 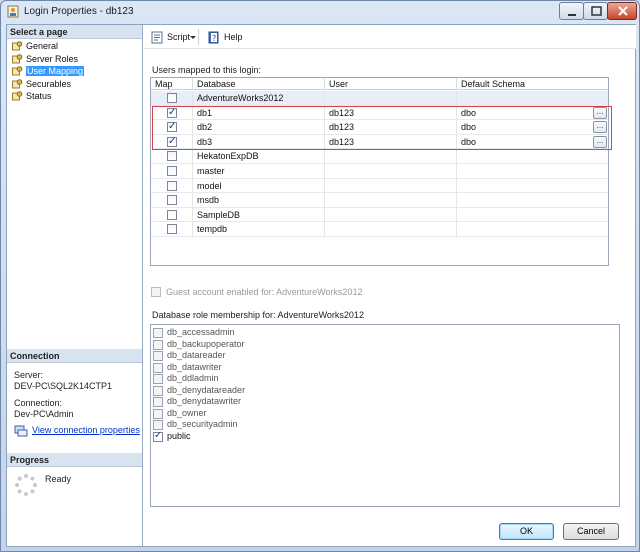 I want to click on table-row: HekatonExpDB, so click(x=379, y=156).